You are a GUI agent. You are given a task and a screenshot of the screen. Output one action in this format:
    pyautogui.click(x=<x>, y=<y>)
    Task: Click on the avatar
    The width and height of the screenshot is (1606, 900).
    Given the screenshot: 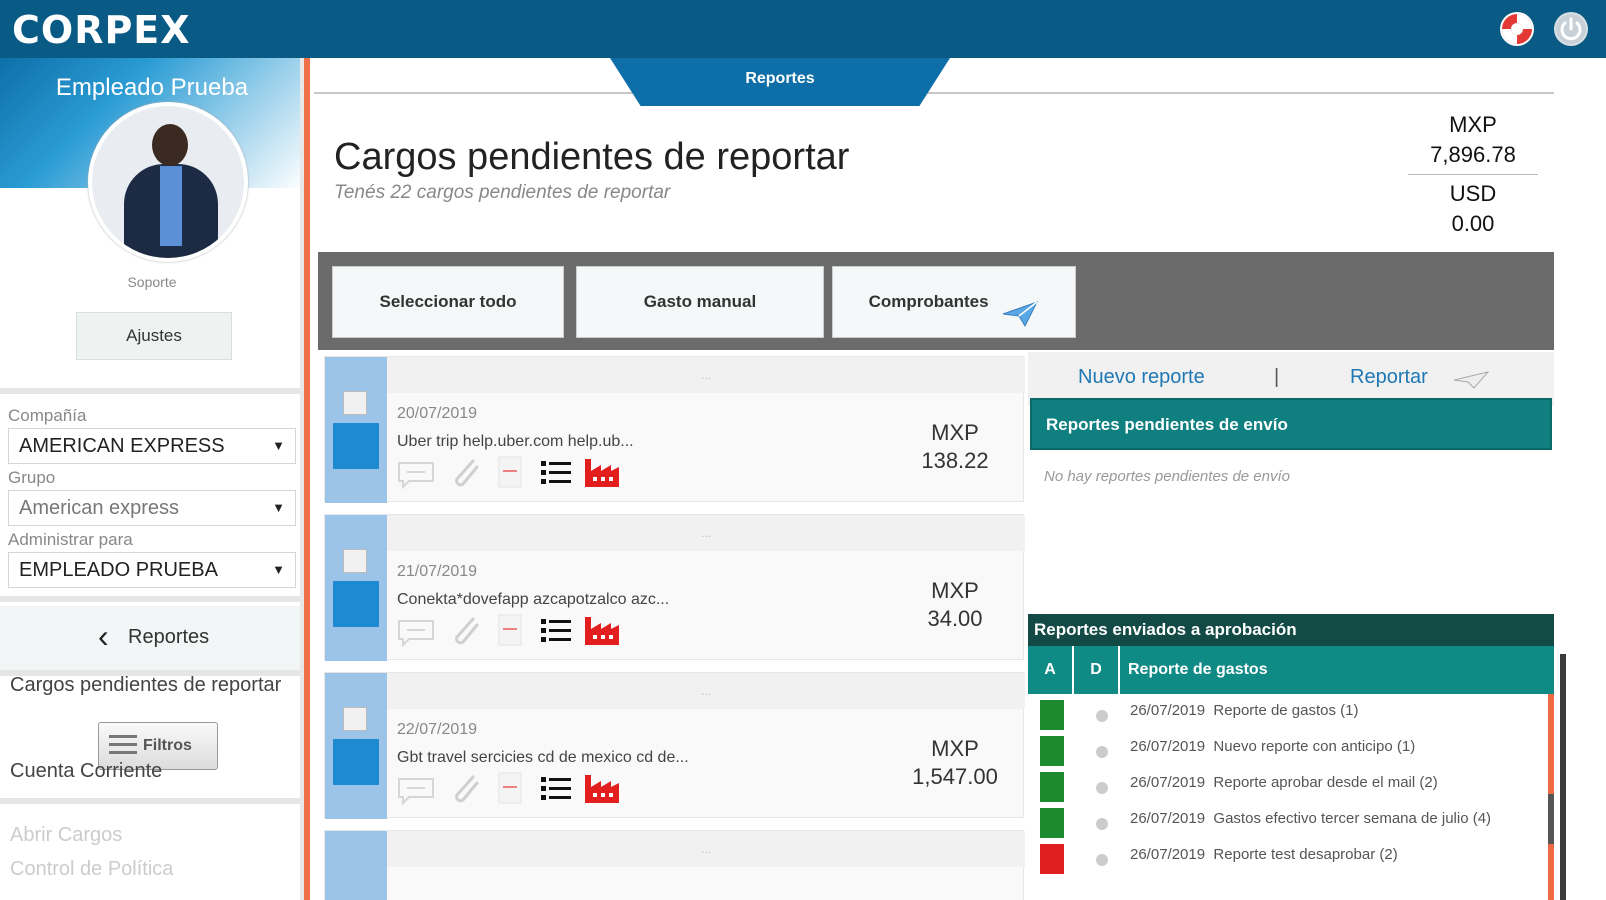 What is the action you would take?
    pyautogui.click(x=168, y=182)
    